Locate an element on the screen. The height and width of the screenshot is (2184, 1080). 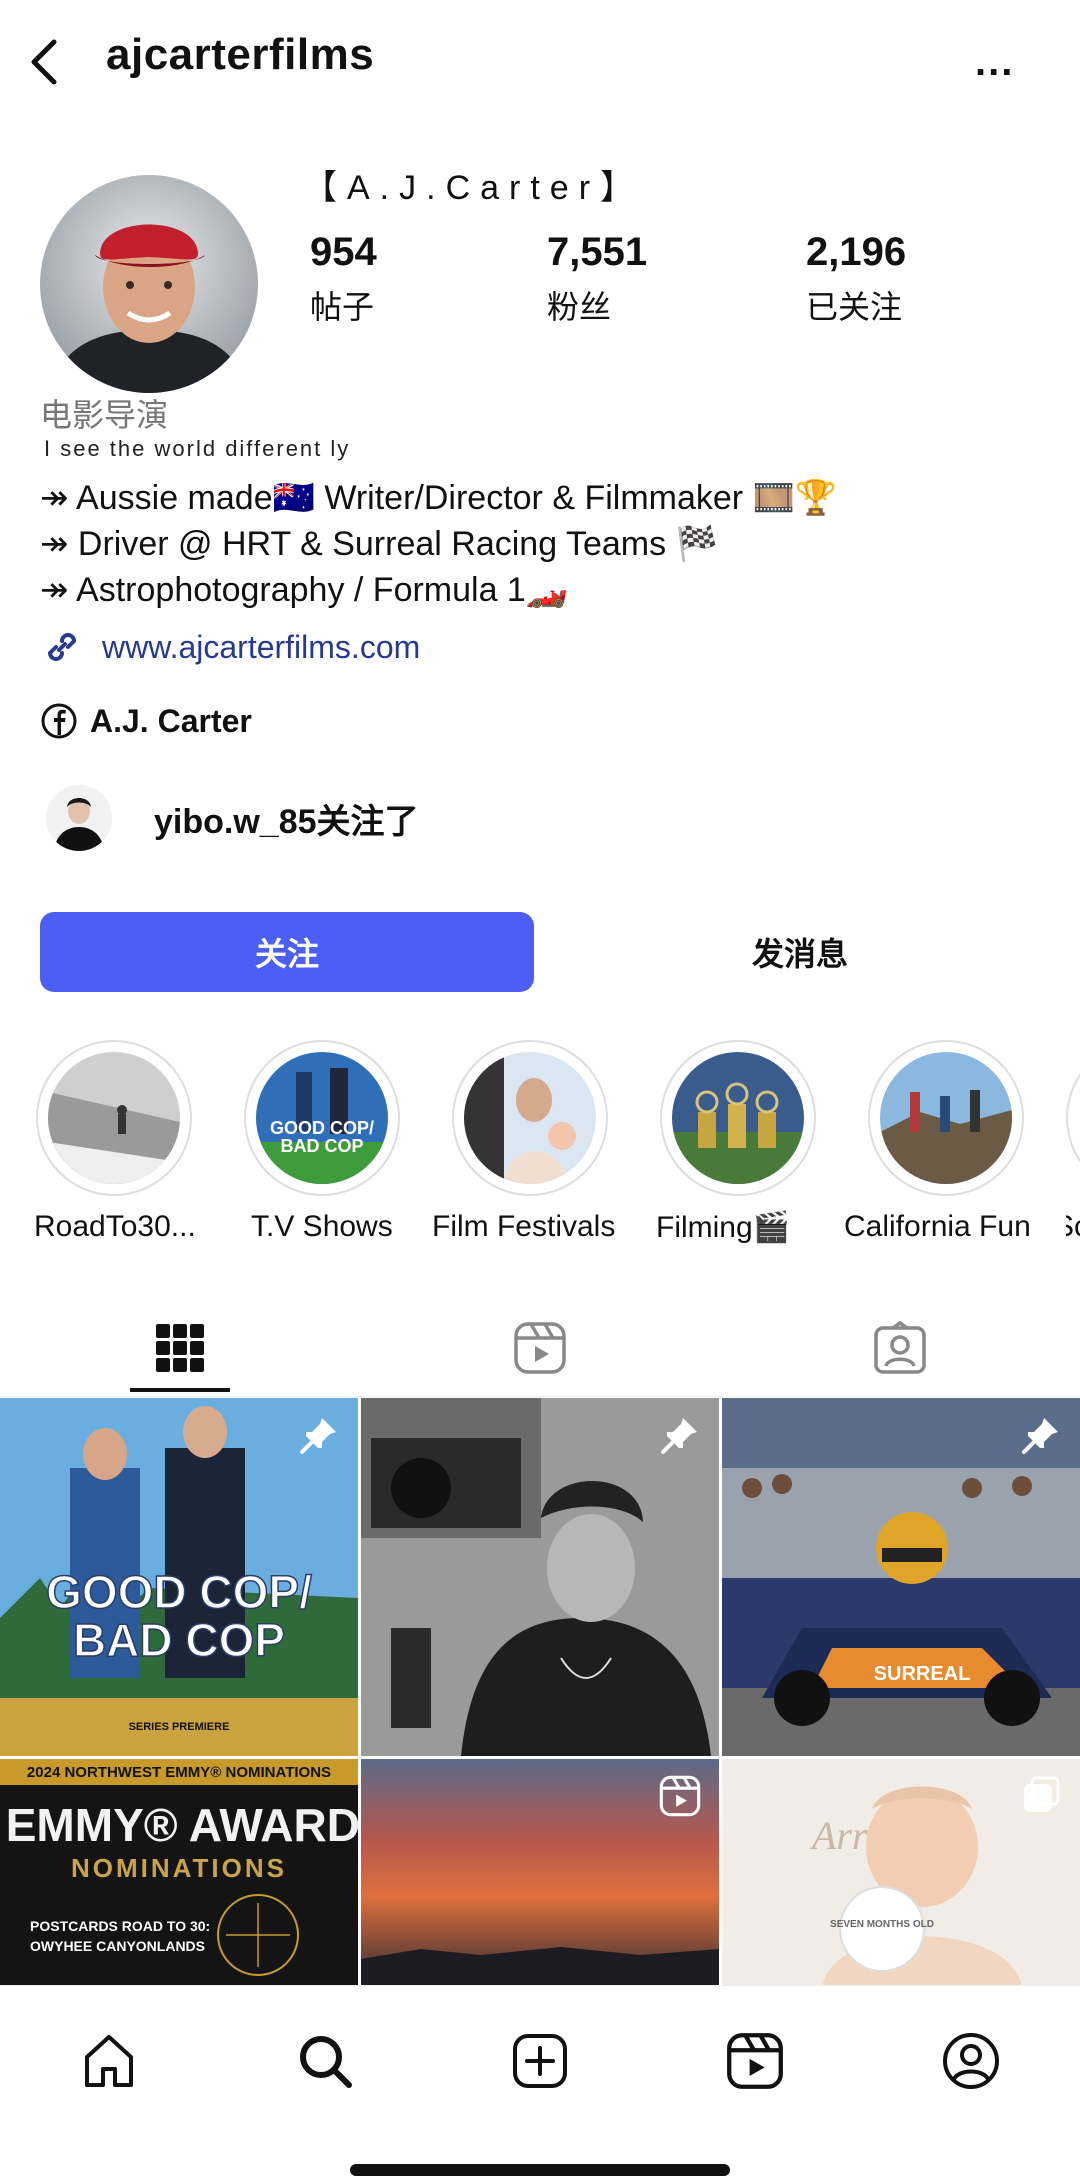
highlight-label: Sc is located at coordinates (1073, 1227).